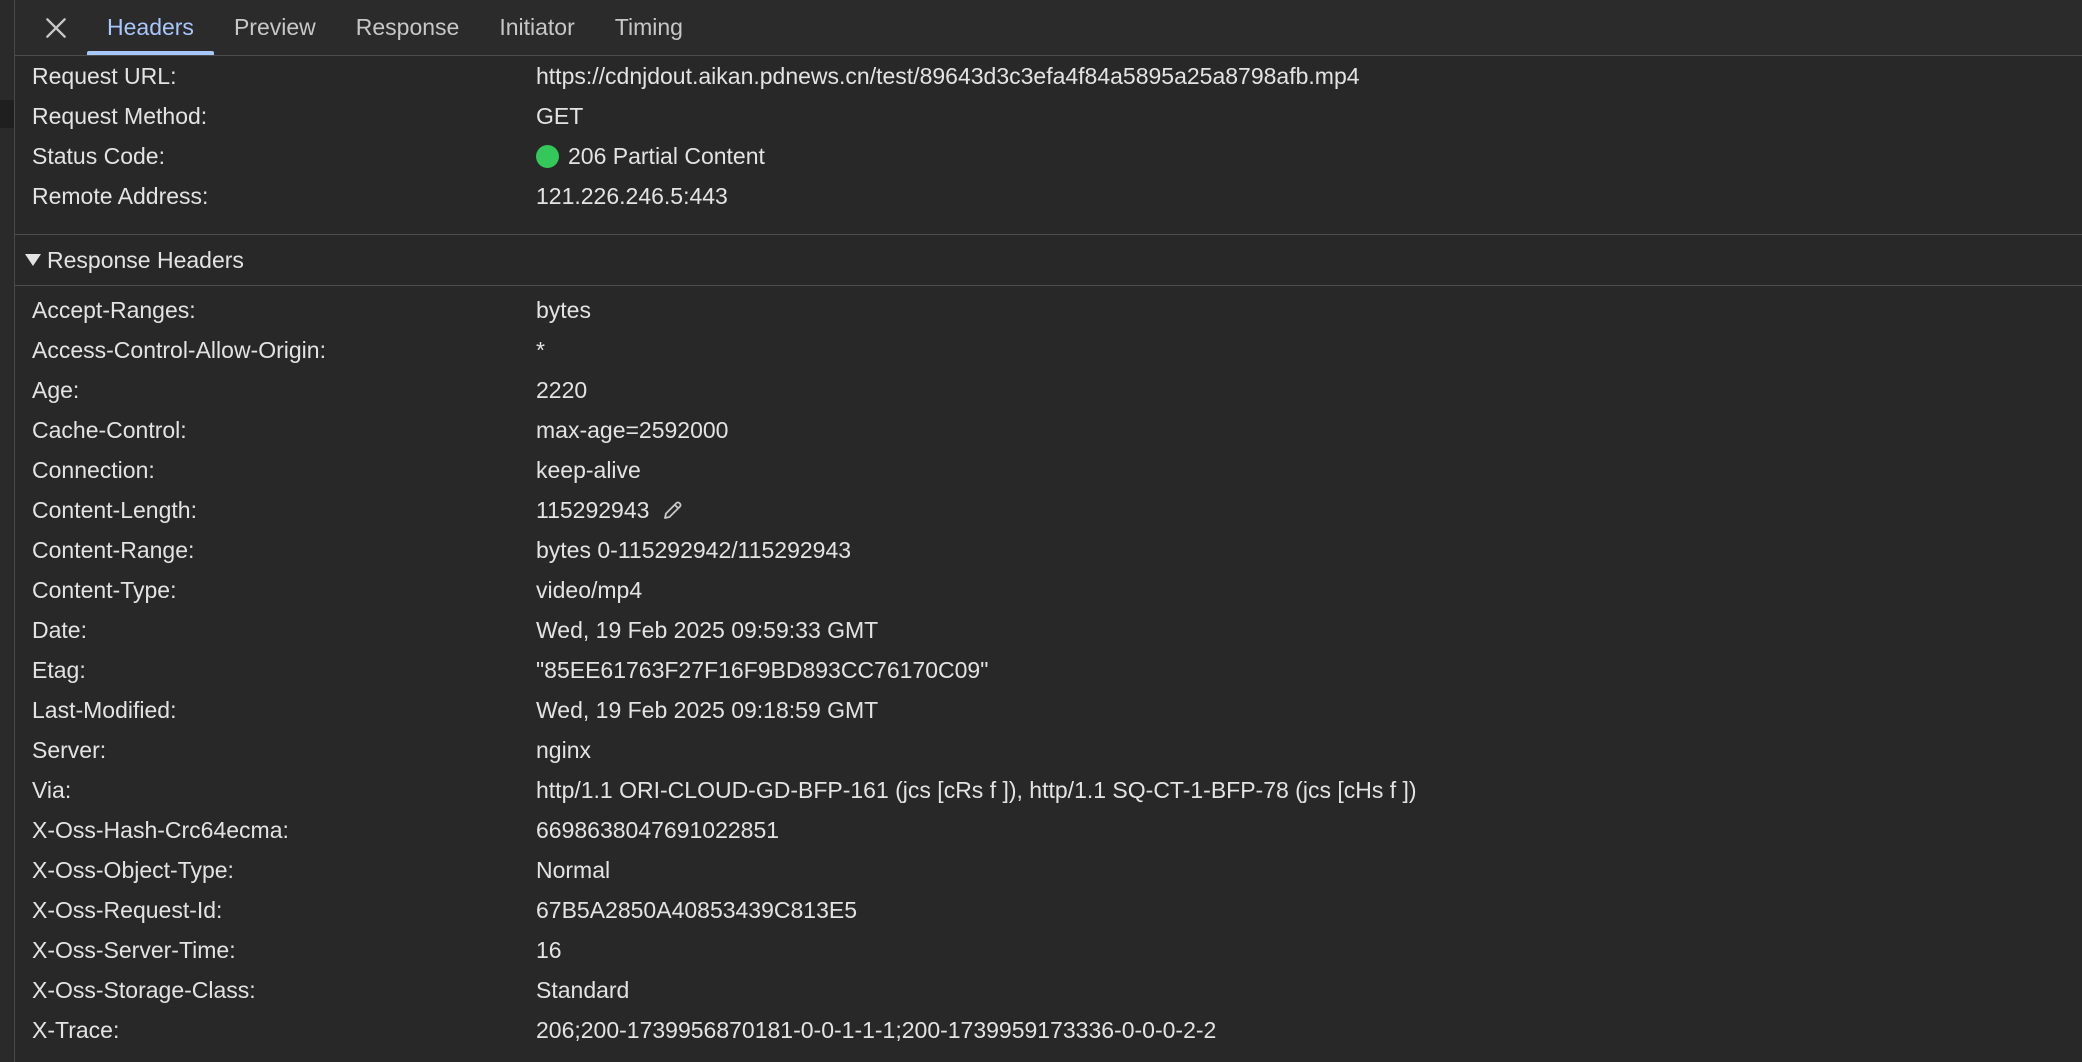  I want to click on general-row-status-code: Status Code: 206 Partial Content, so click(1048, 156).